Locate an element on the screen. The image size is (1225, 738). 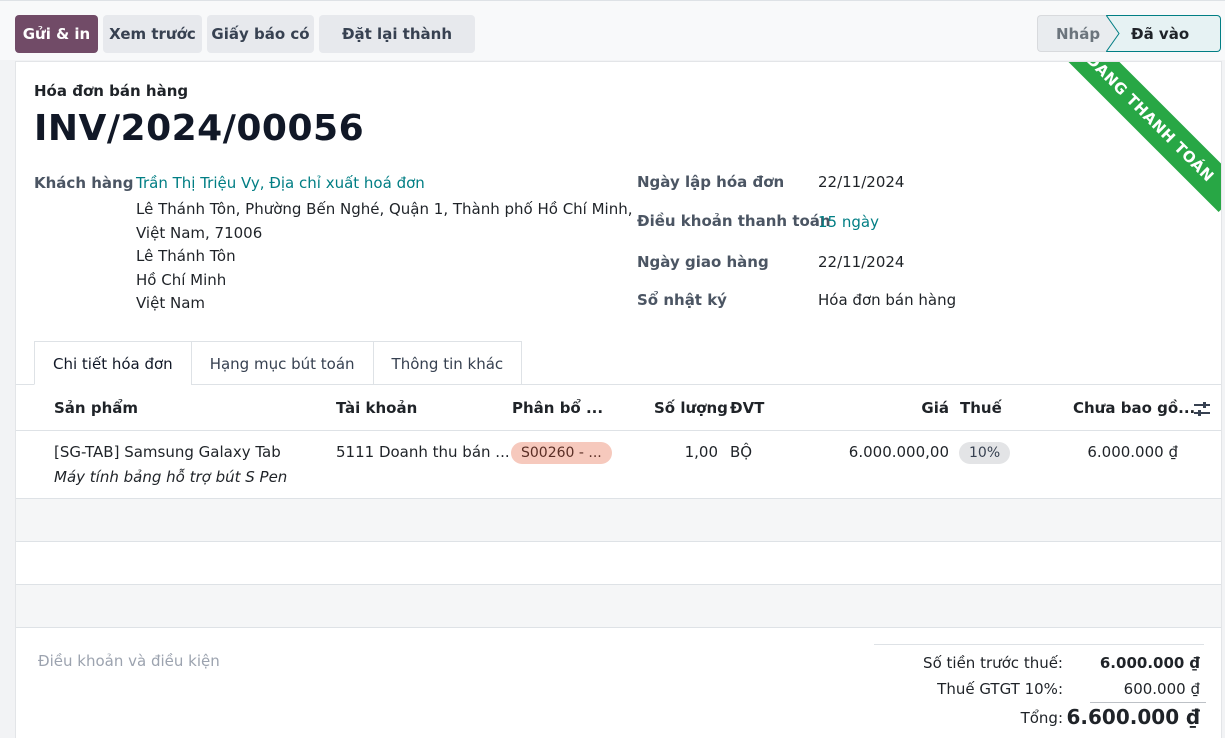
journal-label: Sổ nhật ký is located at coordinates (682, 300).